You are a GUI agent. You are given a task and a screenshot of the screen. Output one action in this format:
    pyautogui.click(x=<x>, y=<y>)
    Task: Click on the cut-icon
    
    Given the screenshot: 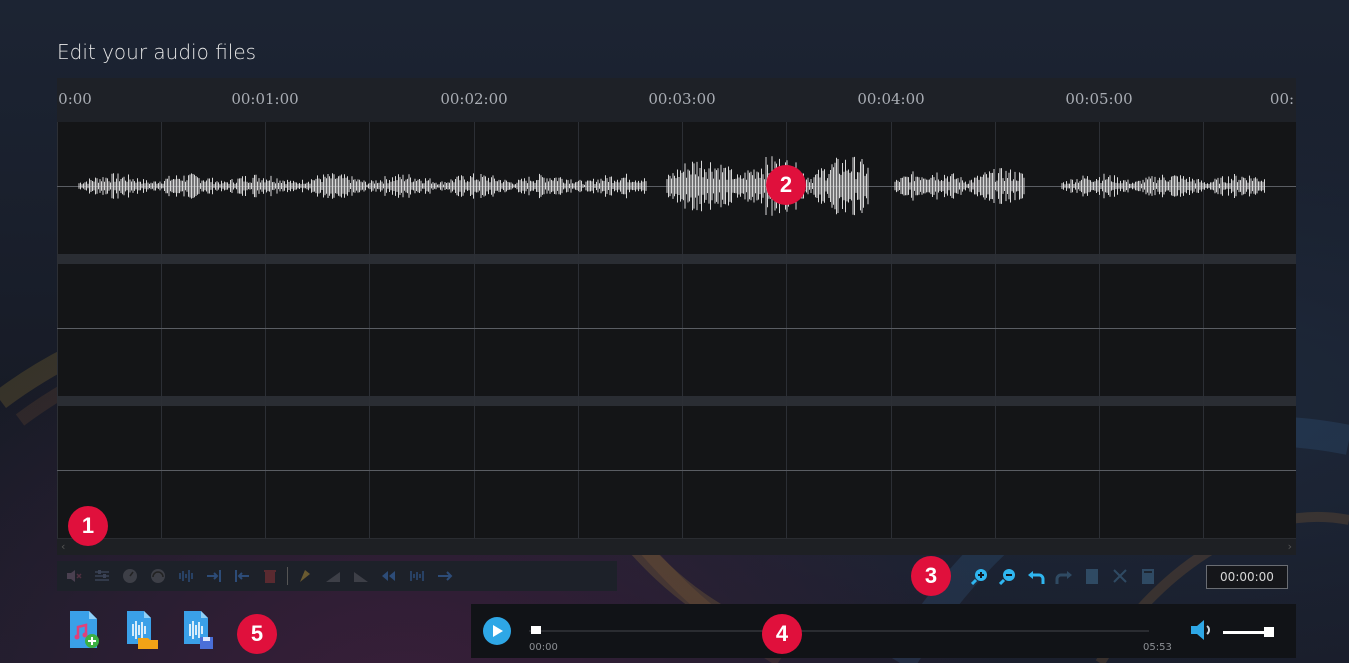 What is the action you would take?
    pyautogui.click(x=1120, y=576)
    